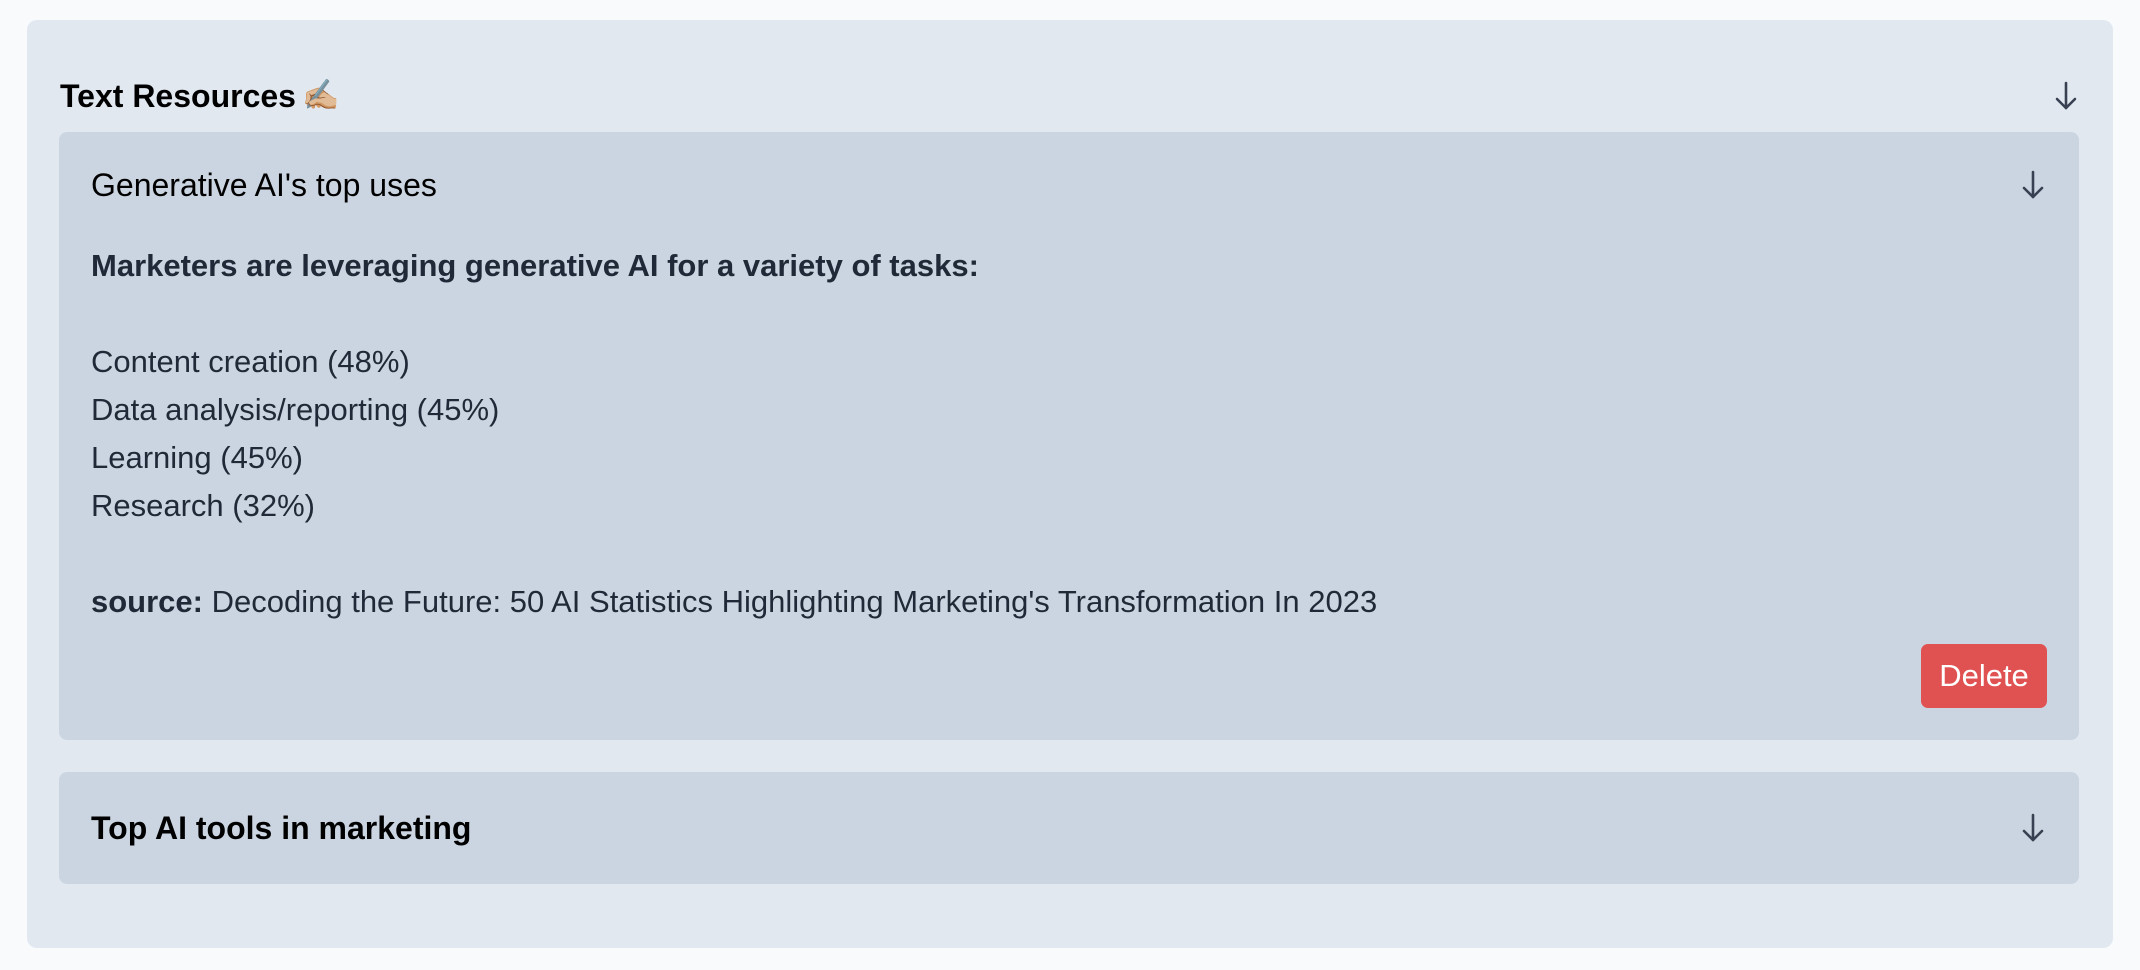 This screenshot has width=2140, height=970. Describe the element at coordinates (203, 505) in the screenshot. I see `list-item: Research (32%)` at that location.